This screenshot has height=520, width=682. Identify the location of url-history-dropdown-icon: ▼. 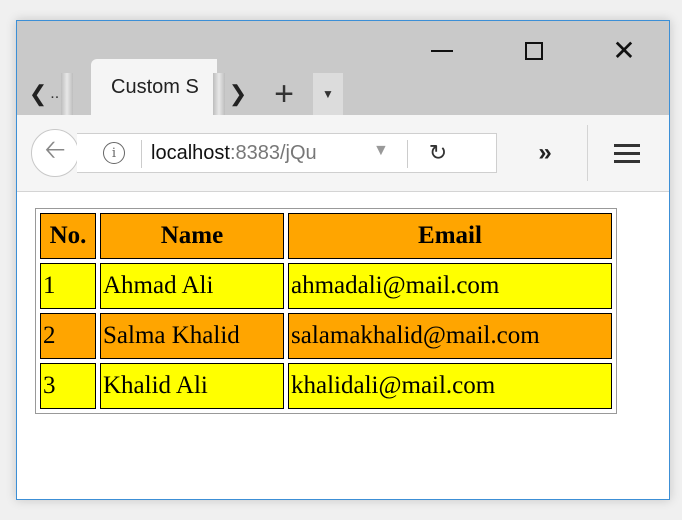
(381, 151).